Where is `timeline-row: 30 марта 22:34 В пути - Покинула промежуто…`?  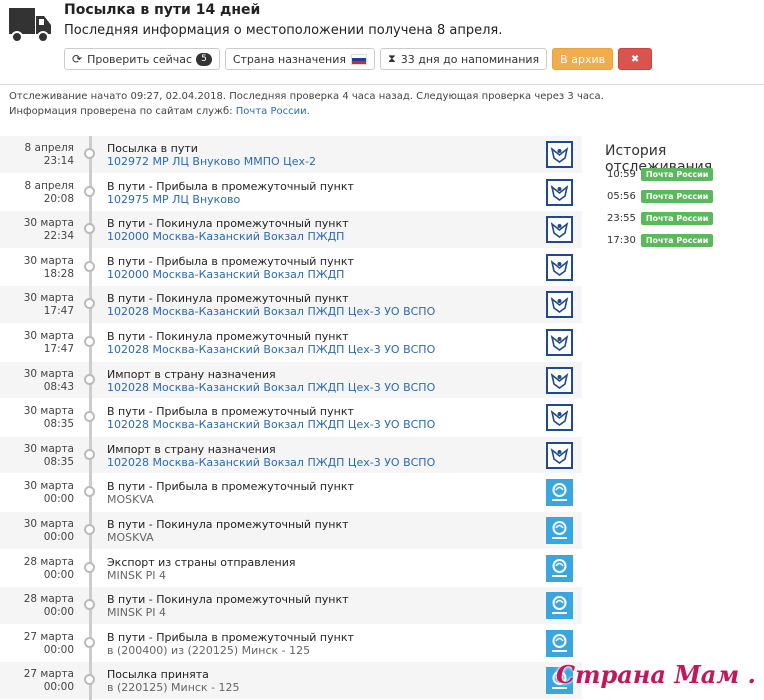 timeline-row: 30 марта 22:34 В пути - Покинула промежуто… is located at coordinates (291, 230).